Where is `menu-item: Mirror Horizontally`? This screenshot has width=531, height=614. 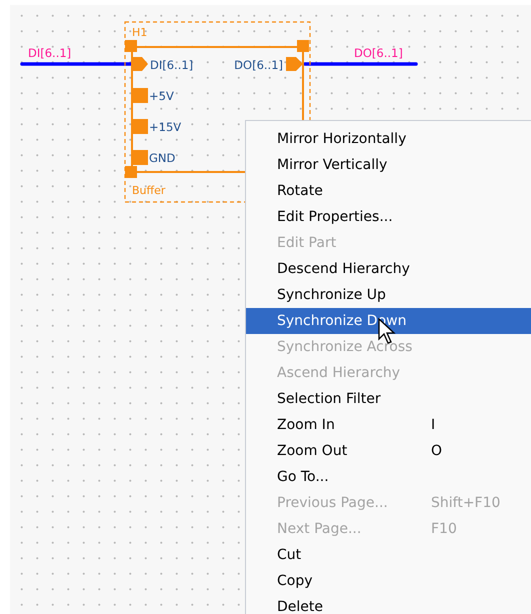 menu-item: Mirror Horizontally is located at coordinates (388, 139).